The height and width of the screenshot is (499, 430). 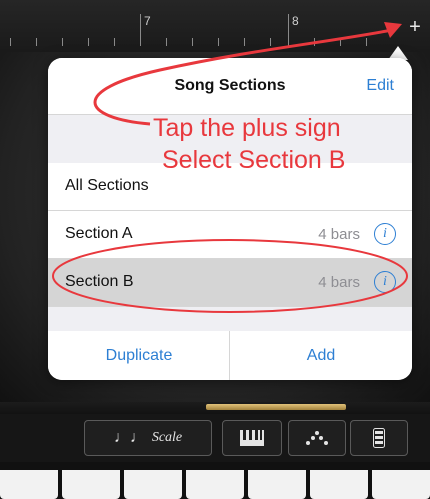 I want to click on add-button: Add, so click(x=321, y=356).